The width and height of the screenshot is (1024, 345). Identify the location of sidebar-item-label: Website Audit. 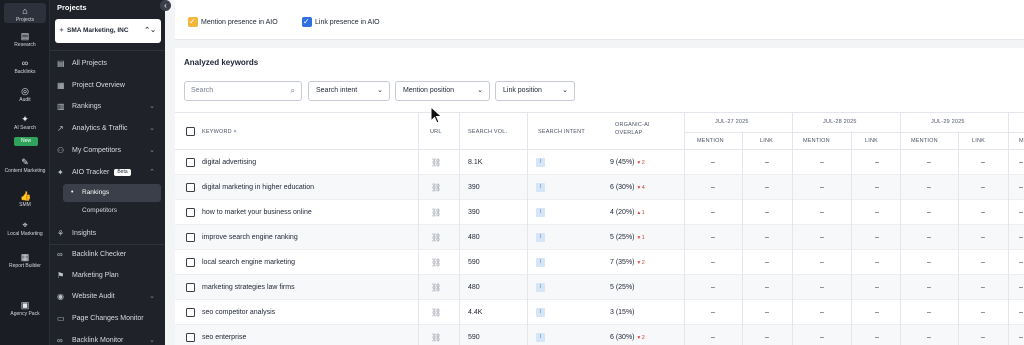
(93, 296).